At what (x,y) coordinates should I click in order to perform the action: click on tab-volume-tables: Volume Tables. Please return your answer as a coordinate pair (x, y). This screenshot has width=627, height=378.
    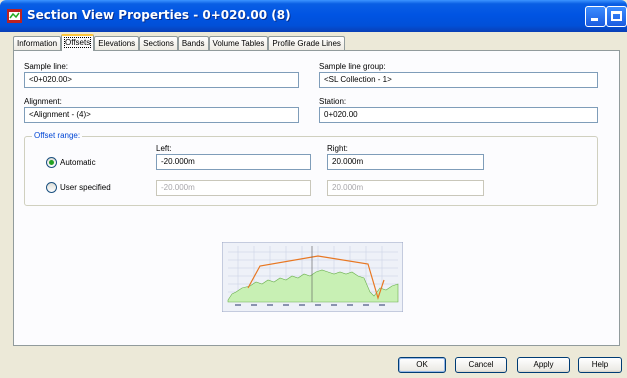
    Looking at the image, I should click on (238, 43).